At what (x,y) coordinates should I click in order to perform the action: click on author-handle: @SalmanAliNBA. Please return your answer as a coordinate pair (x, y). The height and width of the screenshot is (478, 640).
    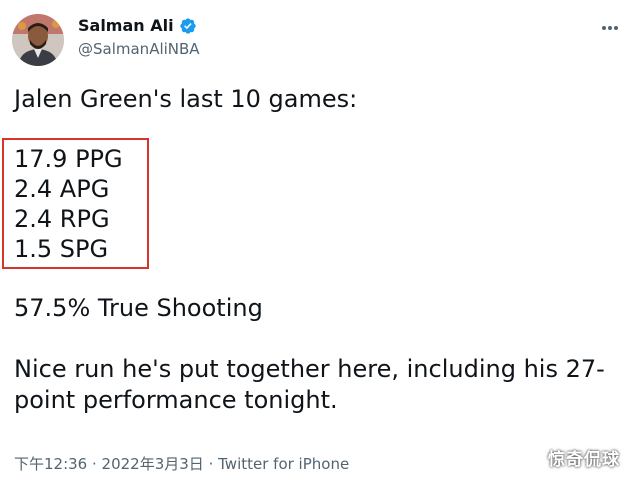
    Looking at the image, I should click on (139, 49).